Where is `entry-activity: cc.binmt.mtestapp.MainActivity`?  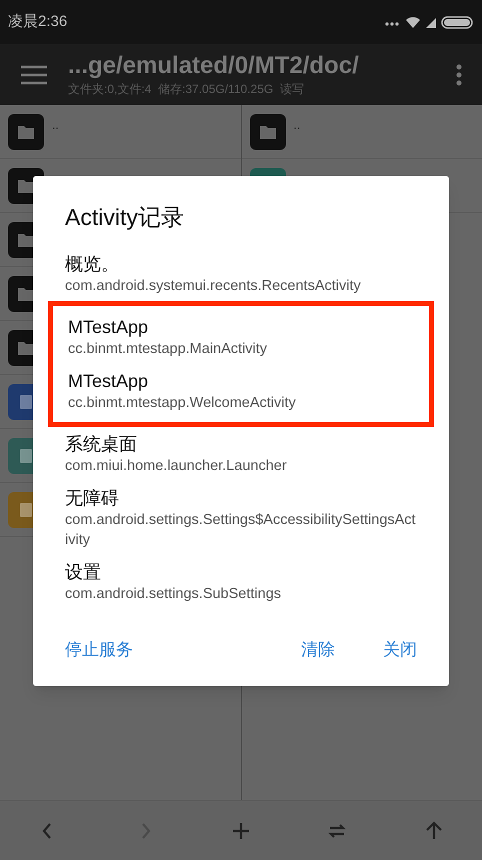 entry-activity: cc.binmt.mtestapp.MainActivity is located at coordinates (168, 349).